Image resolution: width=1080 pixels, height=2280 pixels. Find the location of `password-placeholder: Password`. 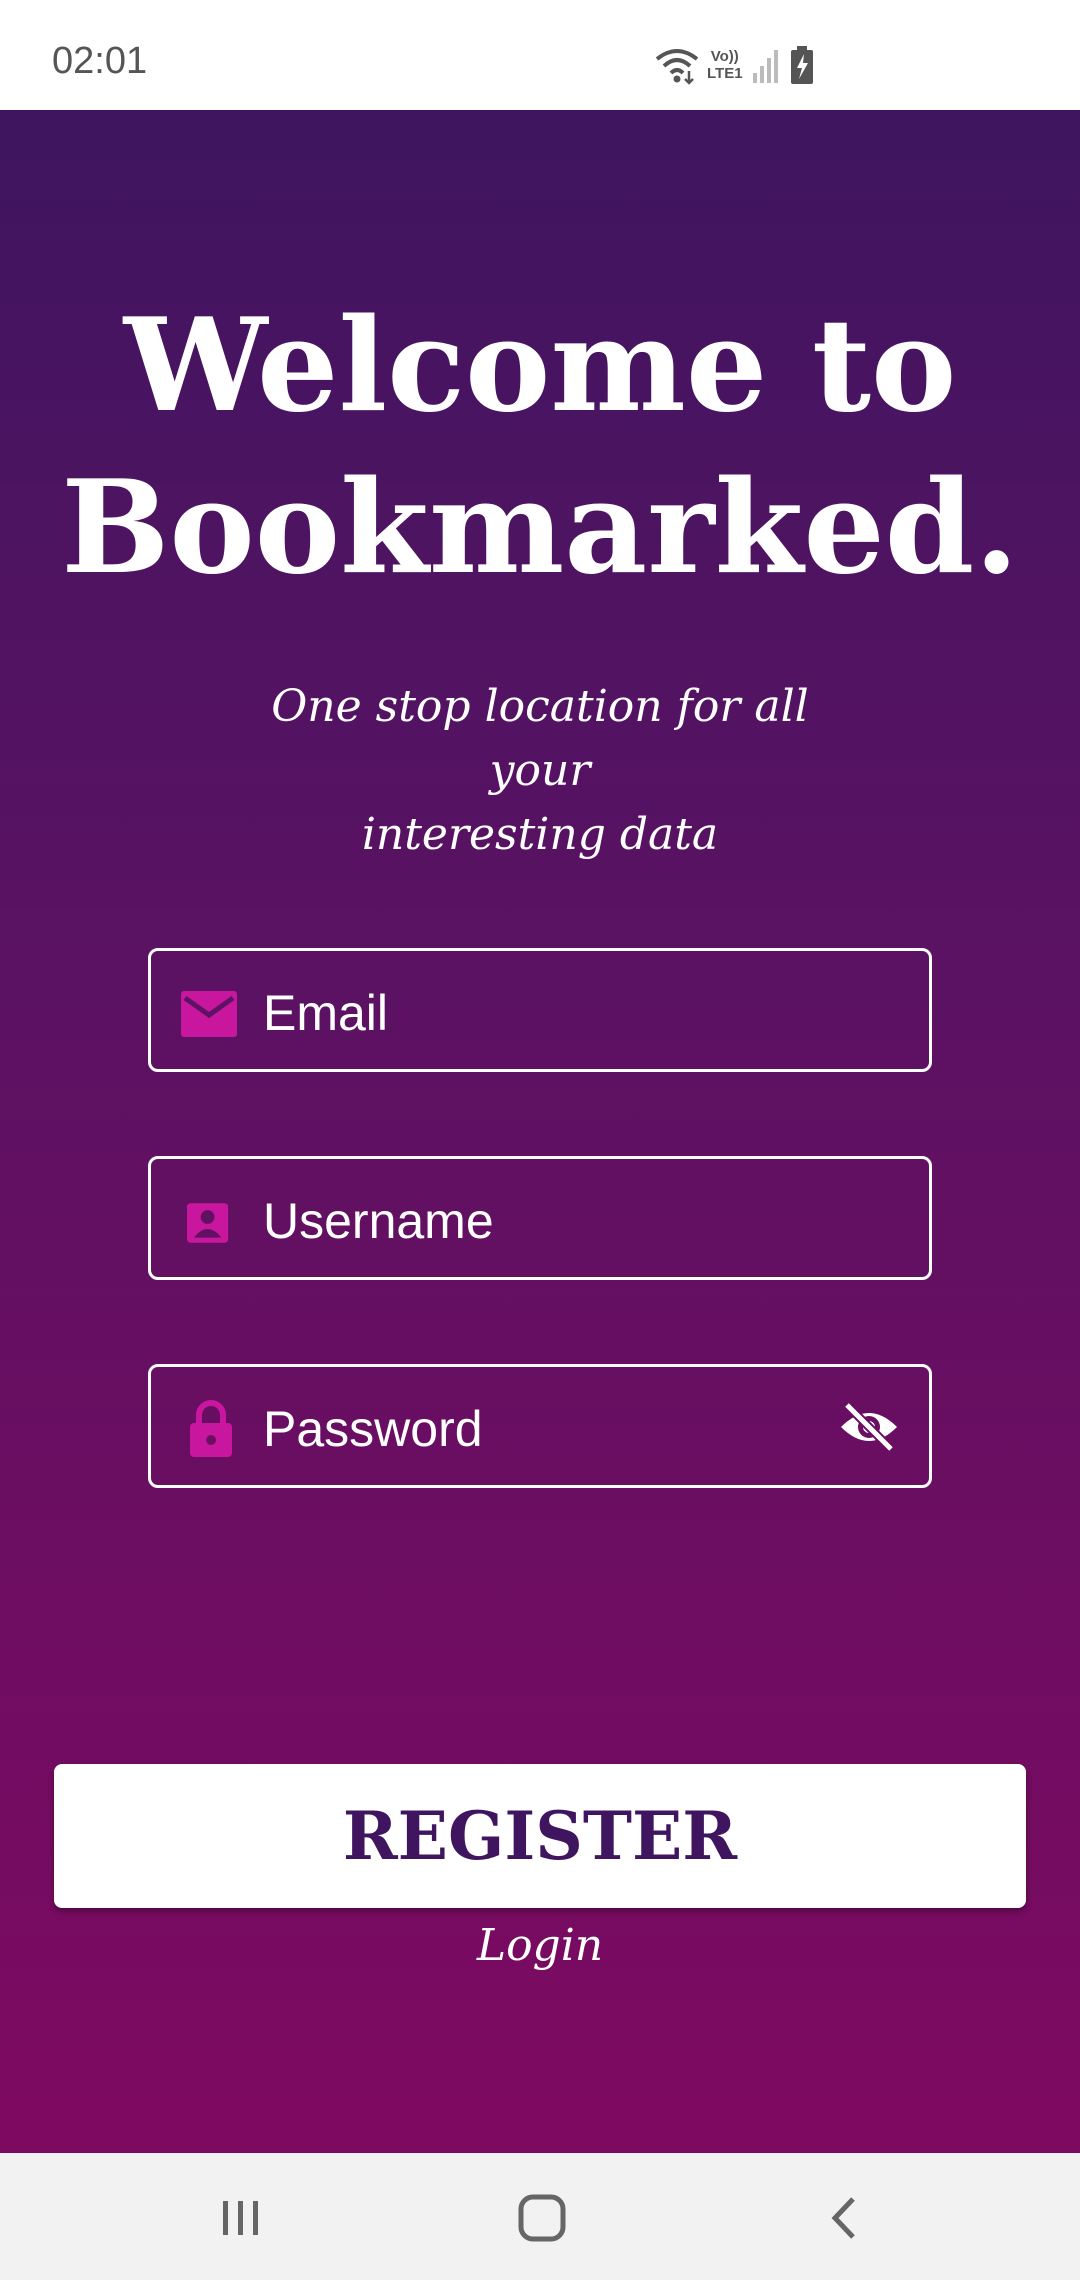

password-placeholder: Password is located at coordinates (373, 1429).